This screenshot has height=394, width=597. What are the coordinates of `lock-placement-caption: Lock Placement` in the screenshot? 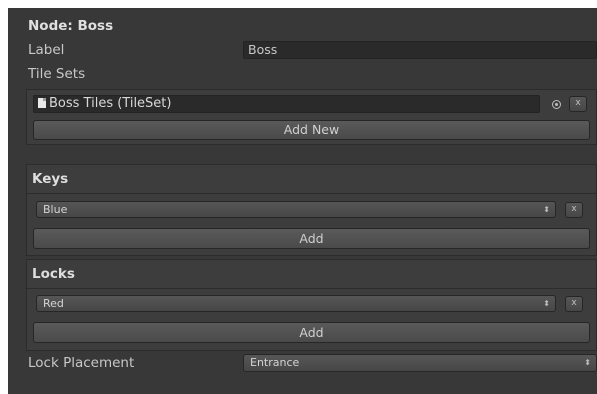 It's located at (81, 363).